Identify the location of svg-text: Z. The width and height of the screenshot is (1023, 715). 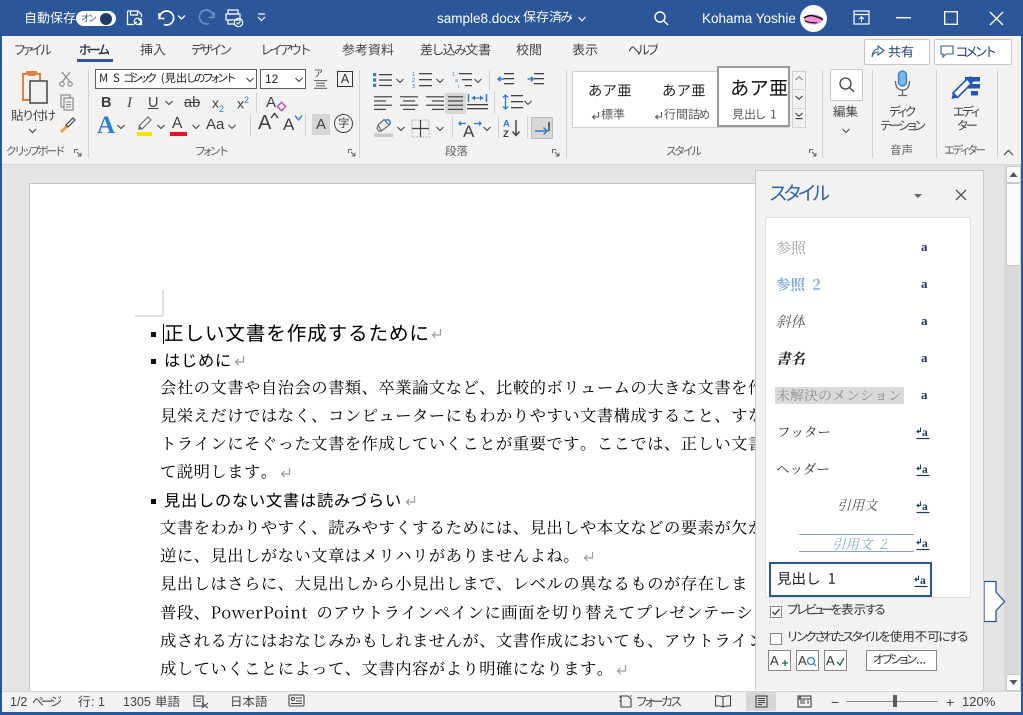
(506, 134).